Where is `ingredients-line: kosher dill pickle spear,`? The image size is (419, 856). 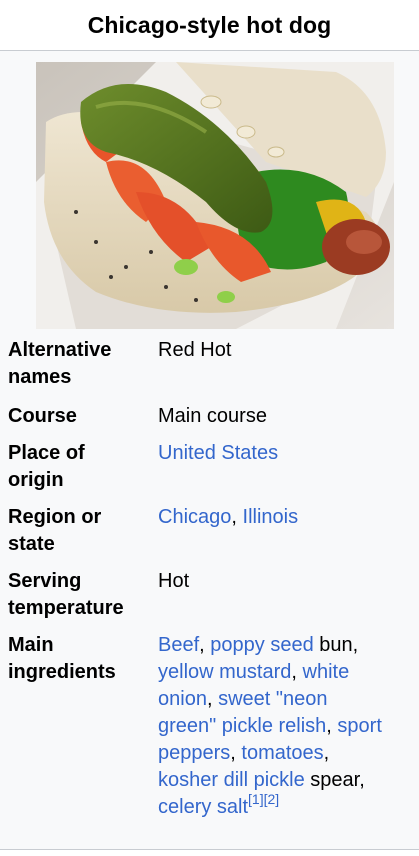
ingredients-line: kosher dill pickle spear, is located at coordinates (287, 780).